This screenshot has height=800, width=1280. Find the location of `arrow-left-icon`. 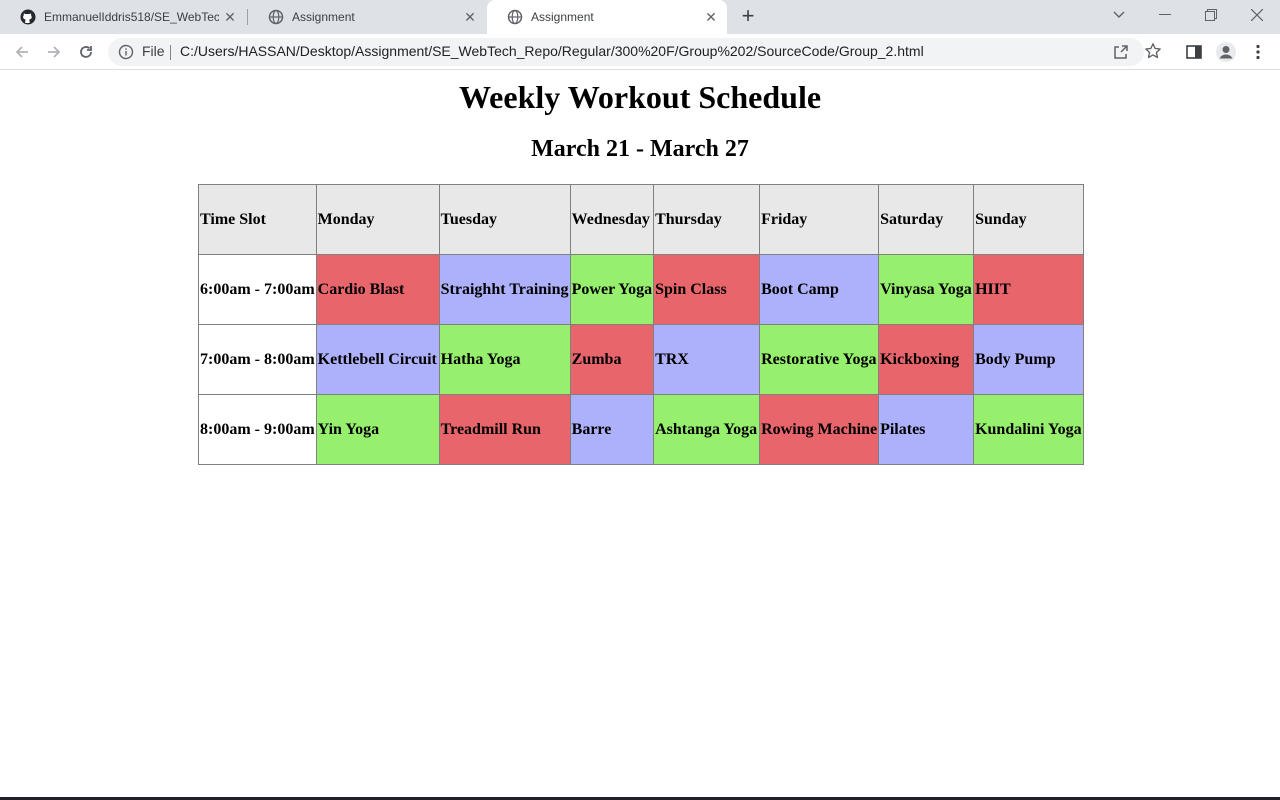

arrow-left-icon is located at coordinates (21, 52).